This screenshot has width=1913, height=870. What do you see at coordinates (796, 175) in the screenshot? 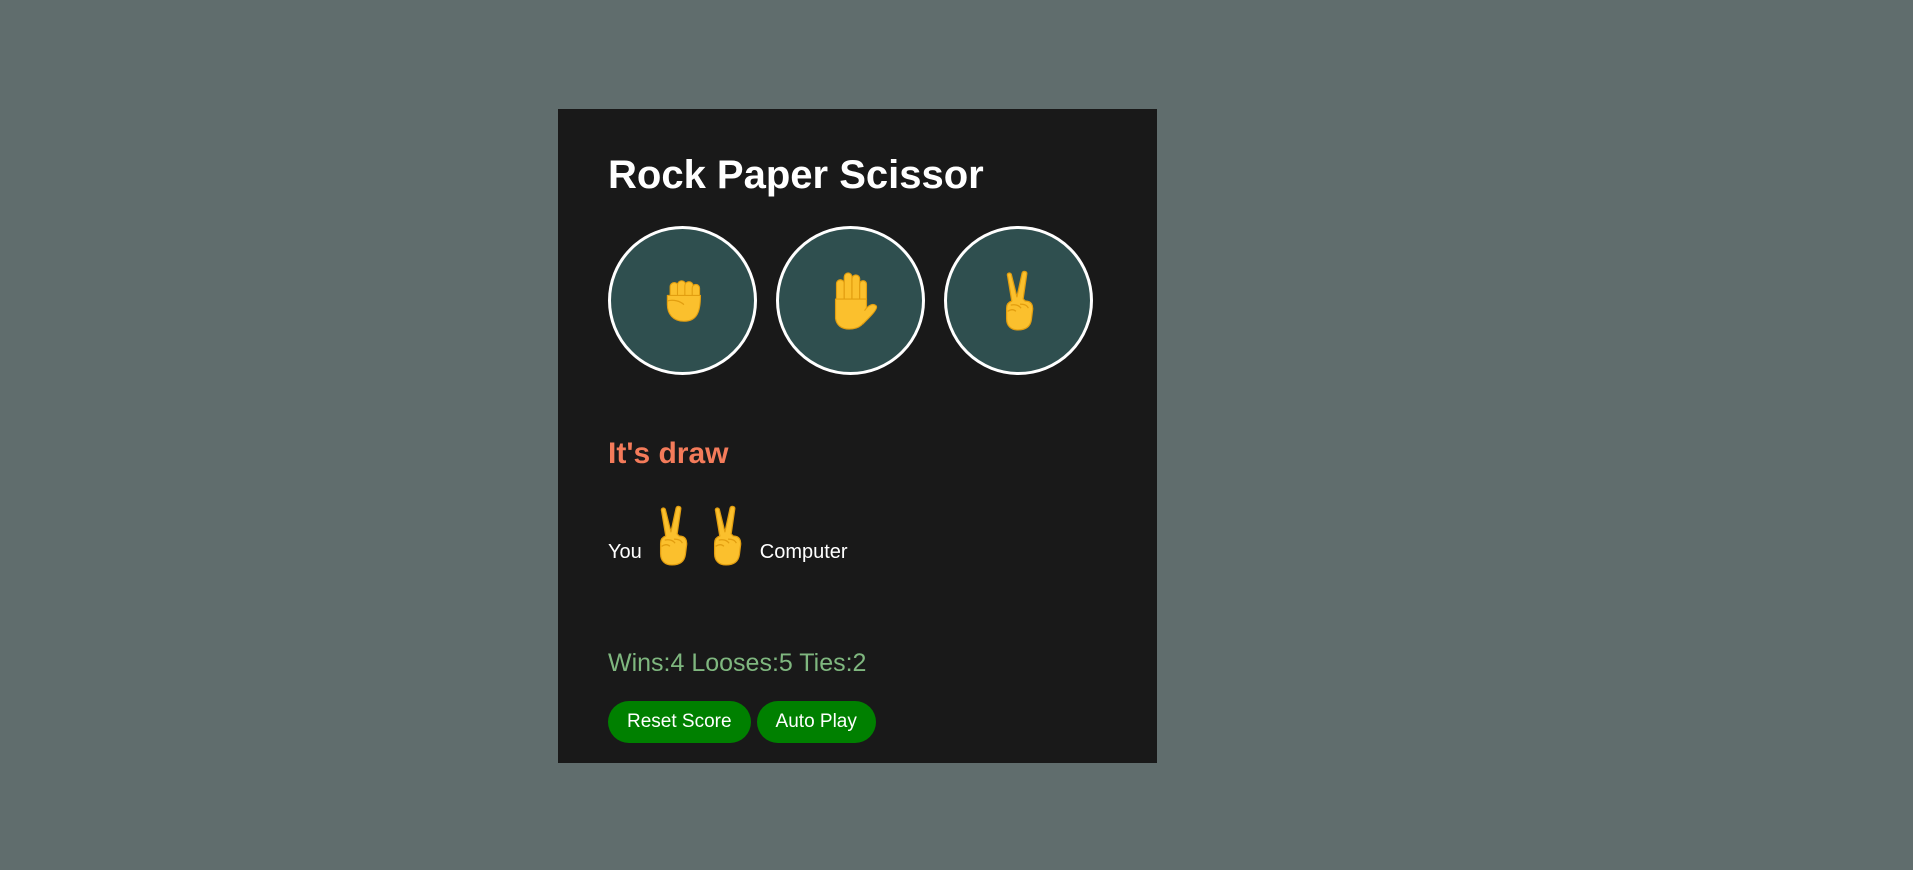
I see `game-title: Rock Paper Scissor` at bounding box center [796, 175].